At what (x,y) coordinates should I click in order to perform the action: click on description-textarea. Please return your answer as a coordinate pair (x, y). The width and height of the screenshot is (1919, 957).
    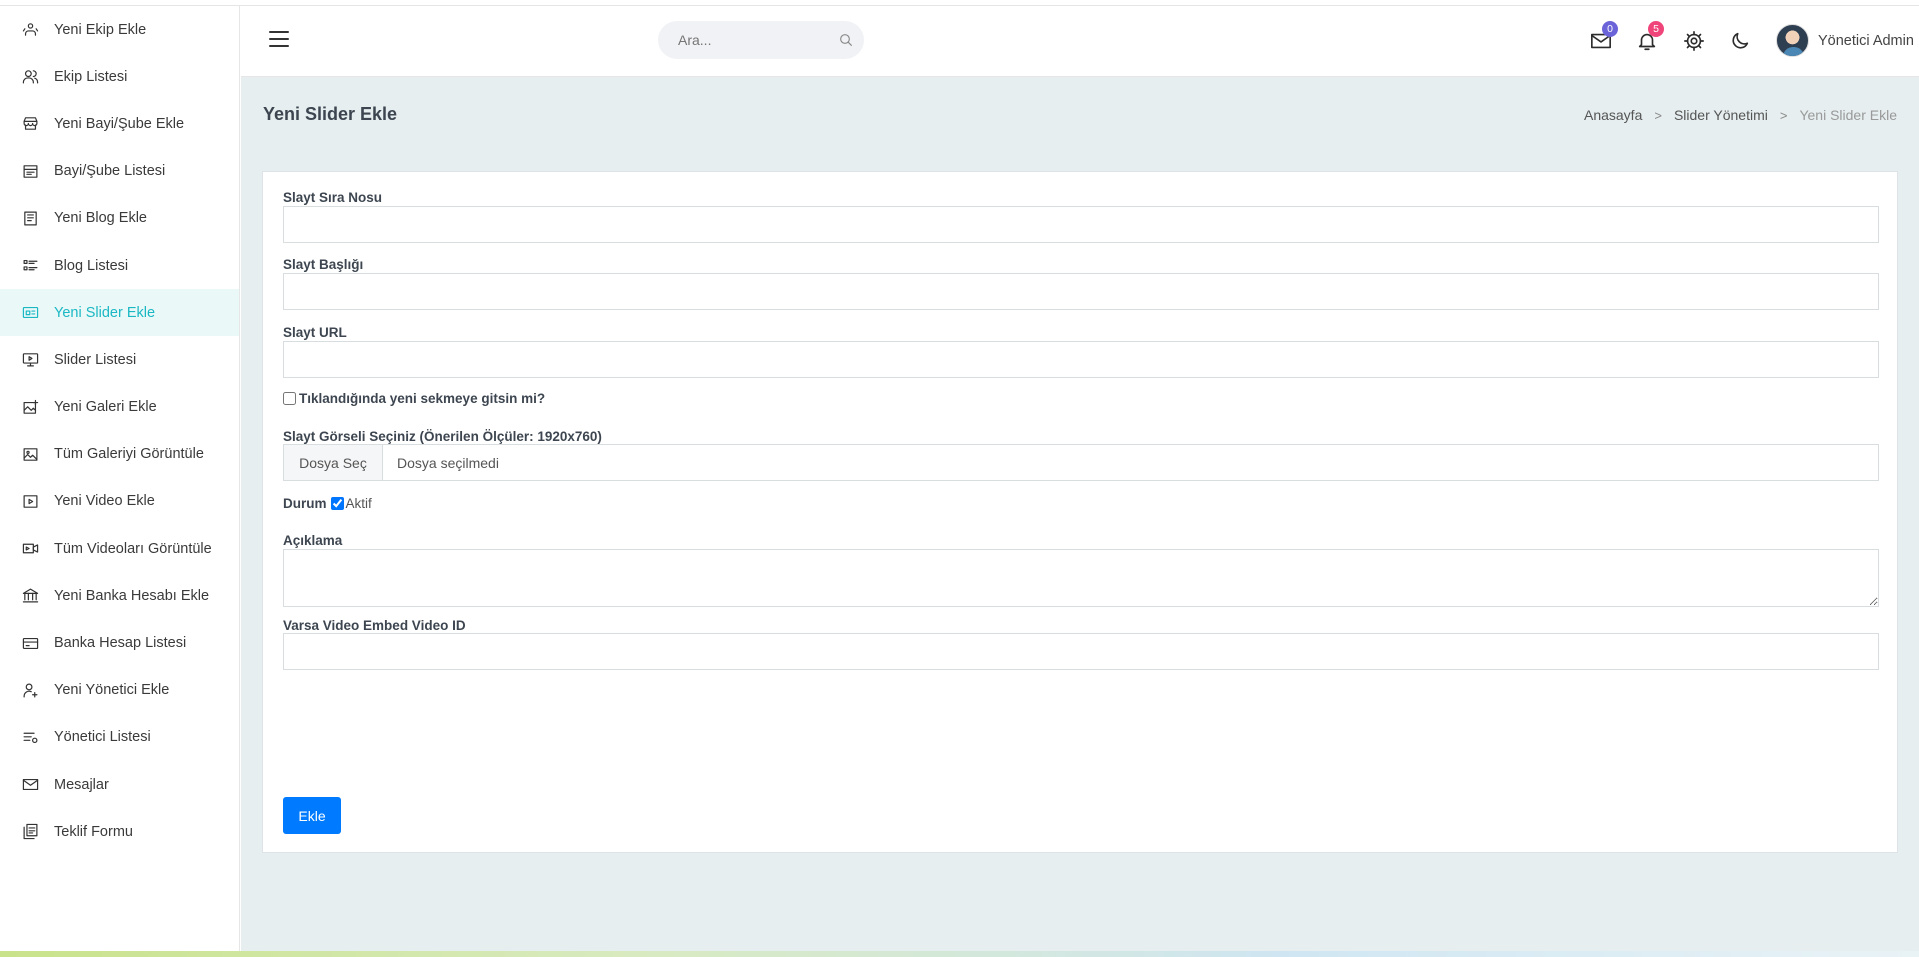
    Looking at the image, I should click on (1081, 578).